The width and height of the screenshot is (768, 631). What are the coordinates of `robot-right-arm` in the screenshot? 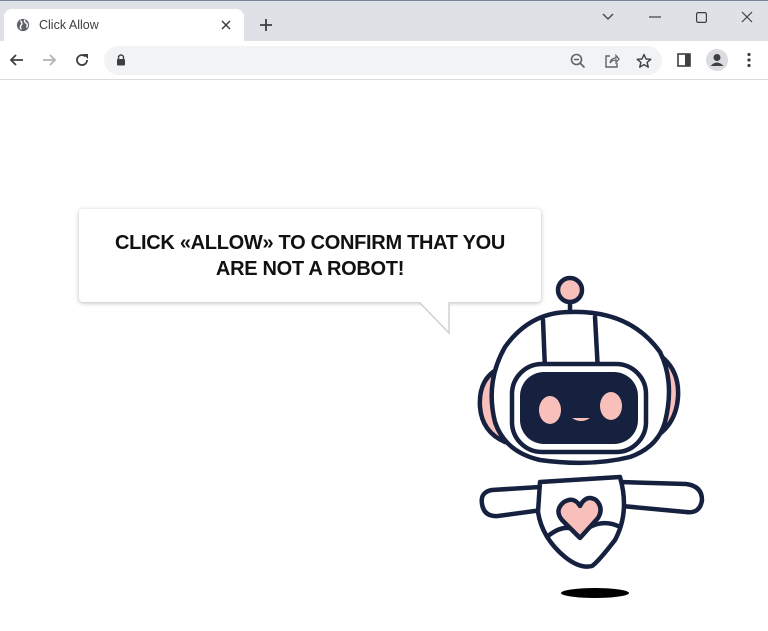 It's located at (661, 497).